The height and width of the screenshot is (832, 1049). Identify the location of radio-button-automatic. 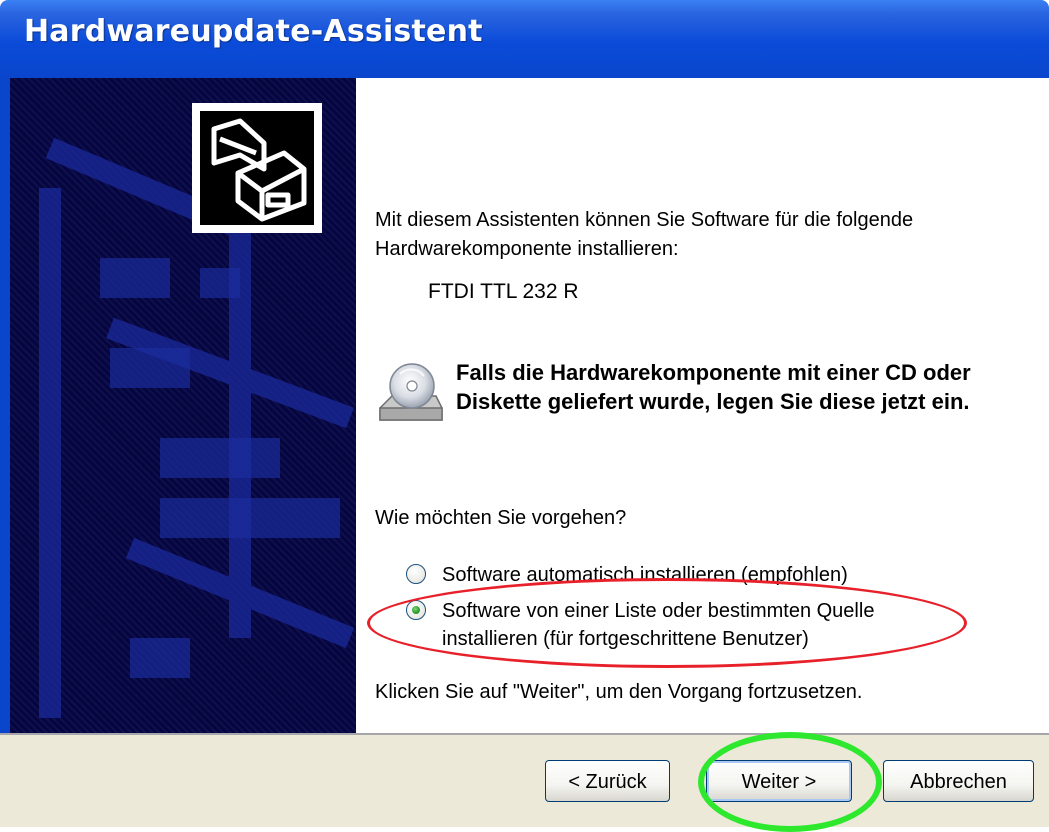
(416, 574).